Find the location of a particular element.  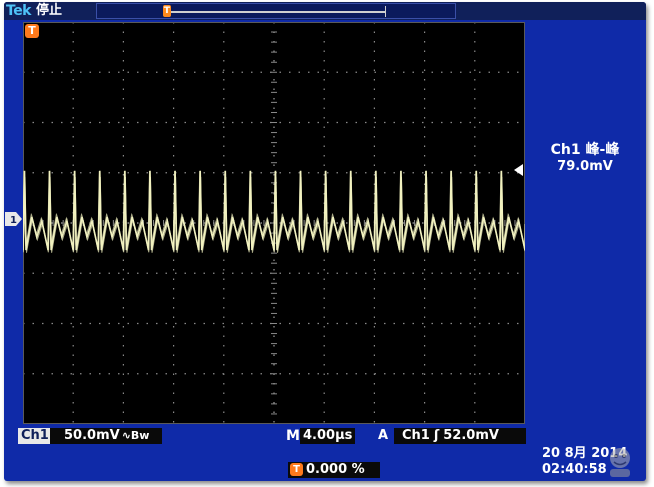

trigger-offset-icon: T is located at coordinates (296, 469).